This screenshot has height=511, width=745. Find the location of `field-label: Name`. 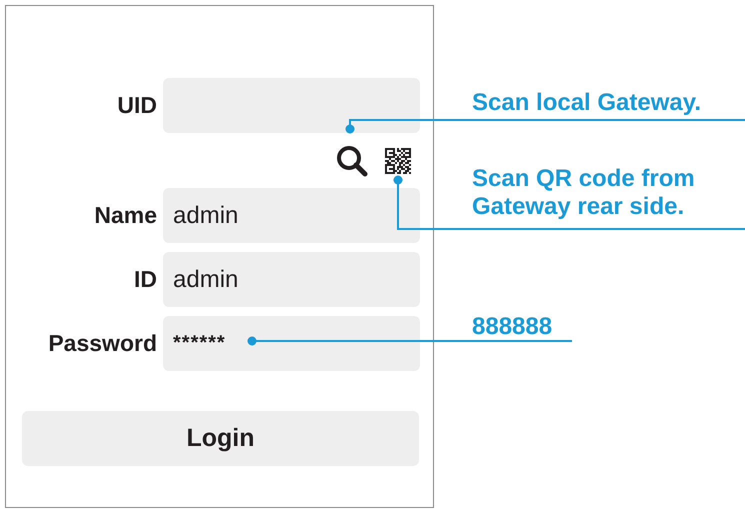

field-label: Name is located at coordinates (125, 215).